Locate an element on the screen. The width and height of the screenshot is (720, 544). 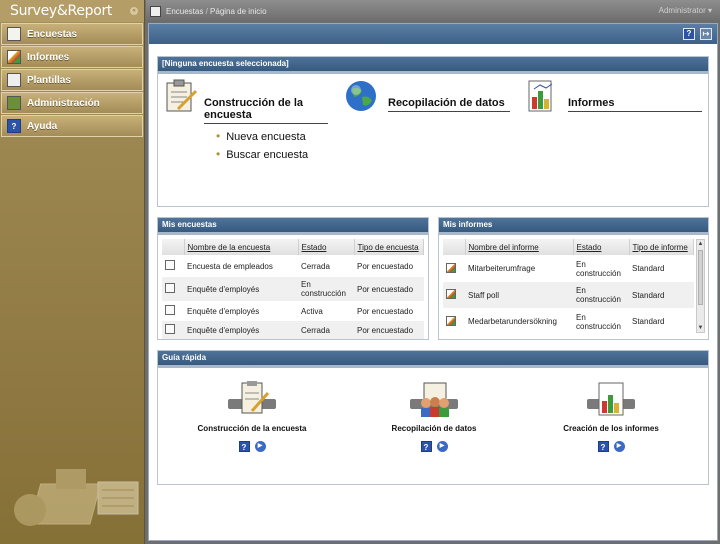
scrollbar-thumb is located at coordinates (700, 277).